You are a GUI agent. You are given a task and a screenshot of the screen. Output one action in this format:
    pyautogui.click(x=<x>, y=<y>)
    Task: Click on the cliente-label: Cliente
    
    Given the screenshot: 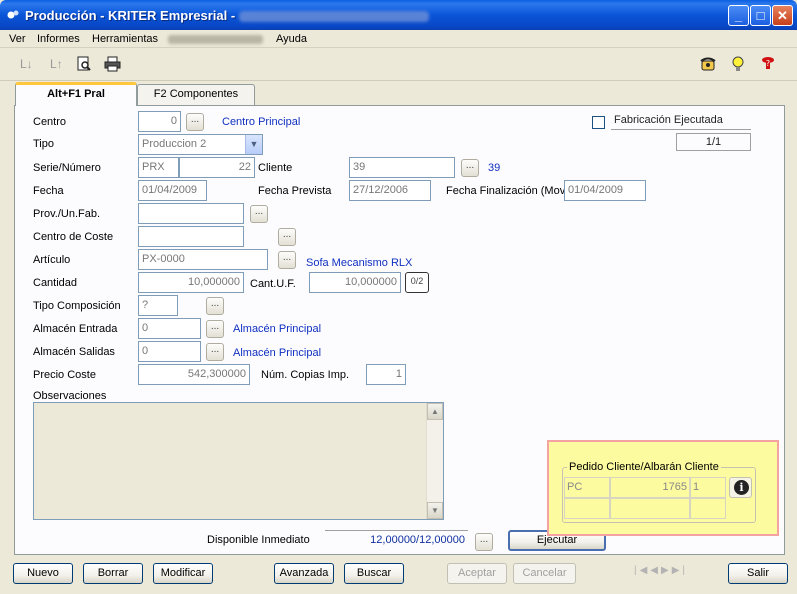 What is the action you would take?
    pyautogui.click(x=275, y=168)
    